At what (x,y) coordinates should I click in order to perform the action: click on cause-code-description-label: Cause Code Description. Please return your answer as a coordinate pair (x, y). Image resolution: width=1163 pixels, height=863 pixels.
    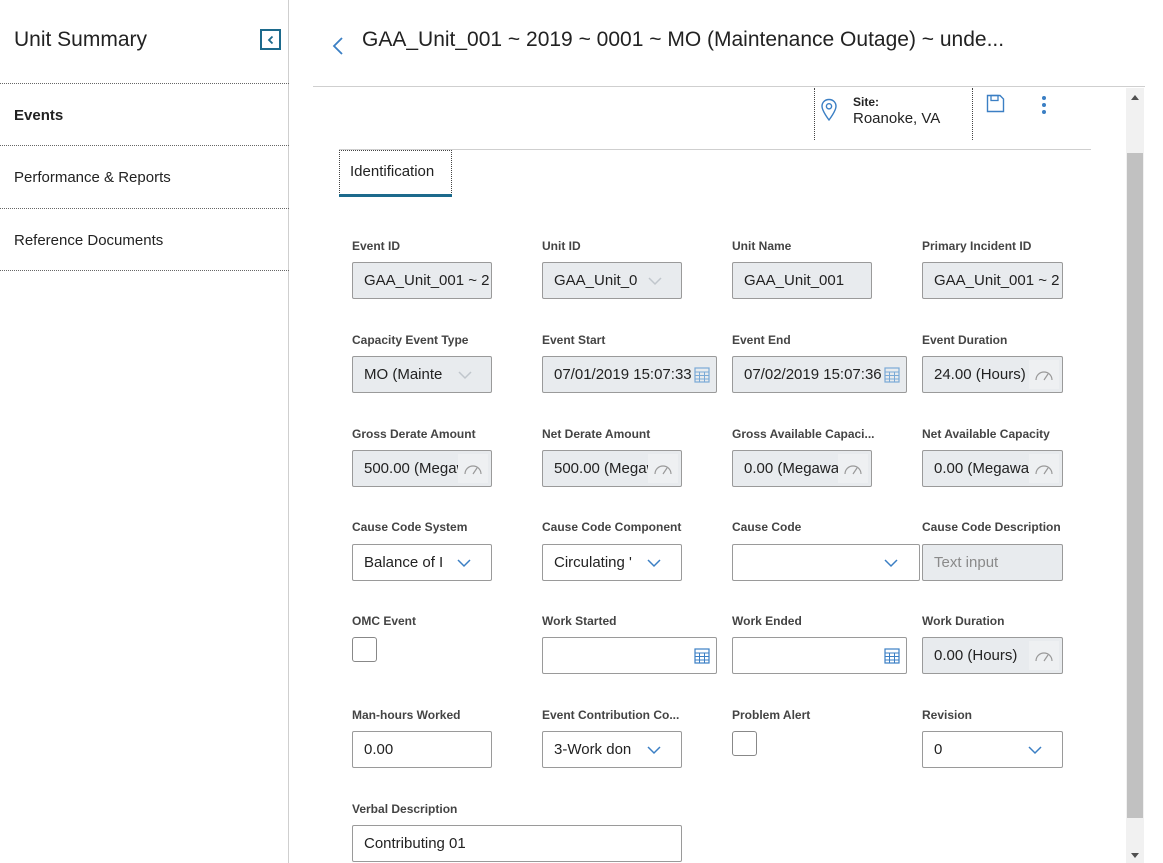
    Looking at the image, I should click on (991, 527).